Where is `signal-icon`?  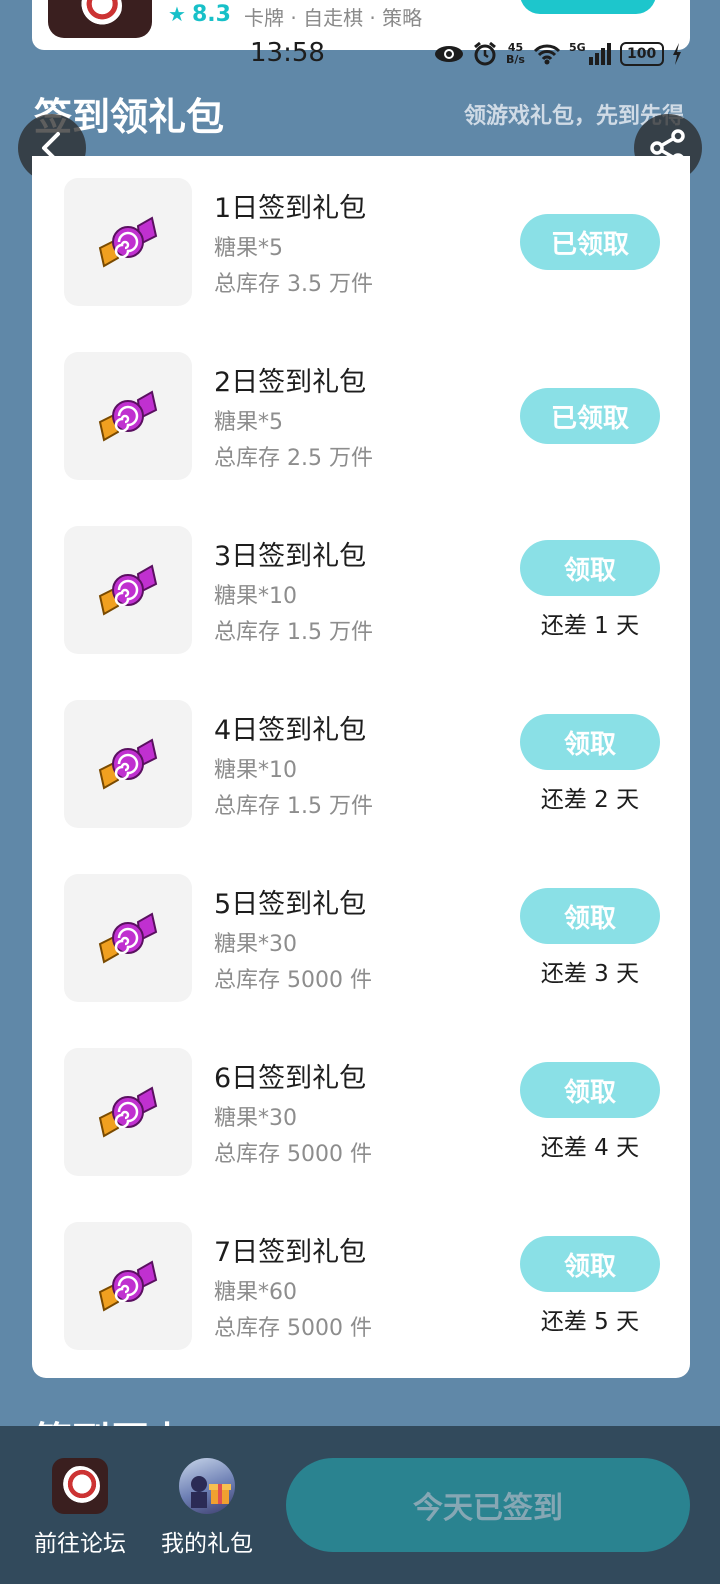 signal-icon is located at coordinates (599, 54).